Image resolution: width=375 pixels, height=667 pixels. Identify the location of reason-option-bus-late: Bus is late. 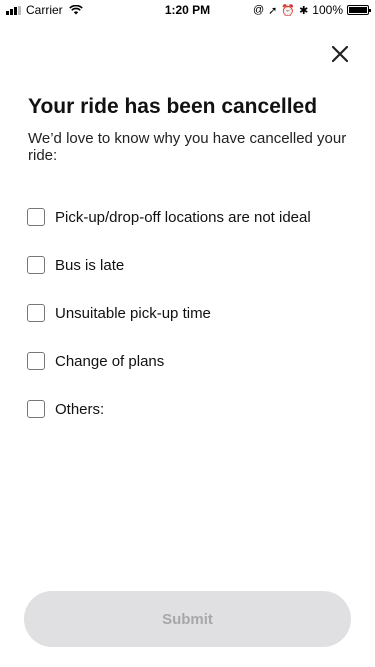
(192, 265).